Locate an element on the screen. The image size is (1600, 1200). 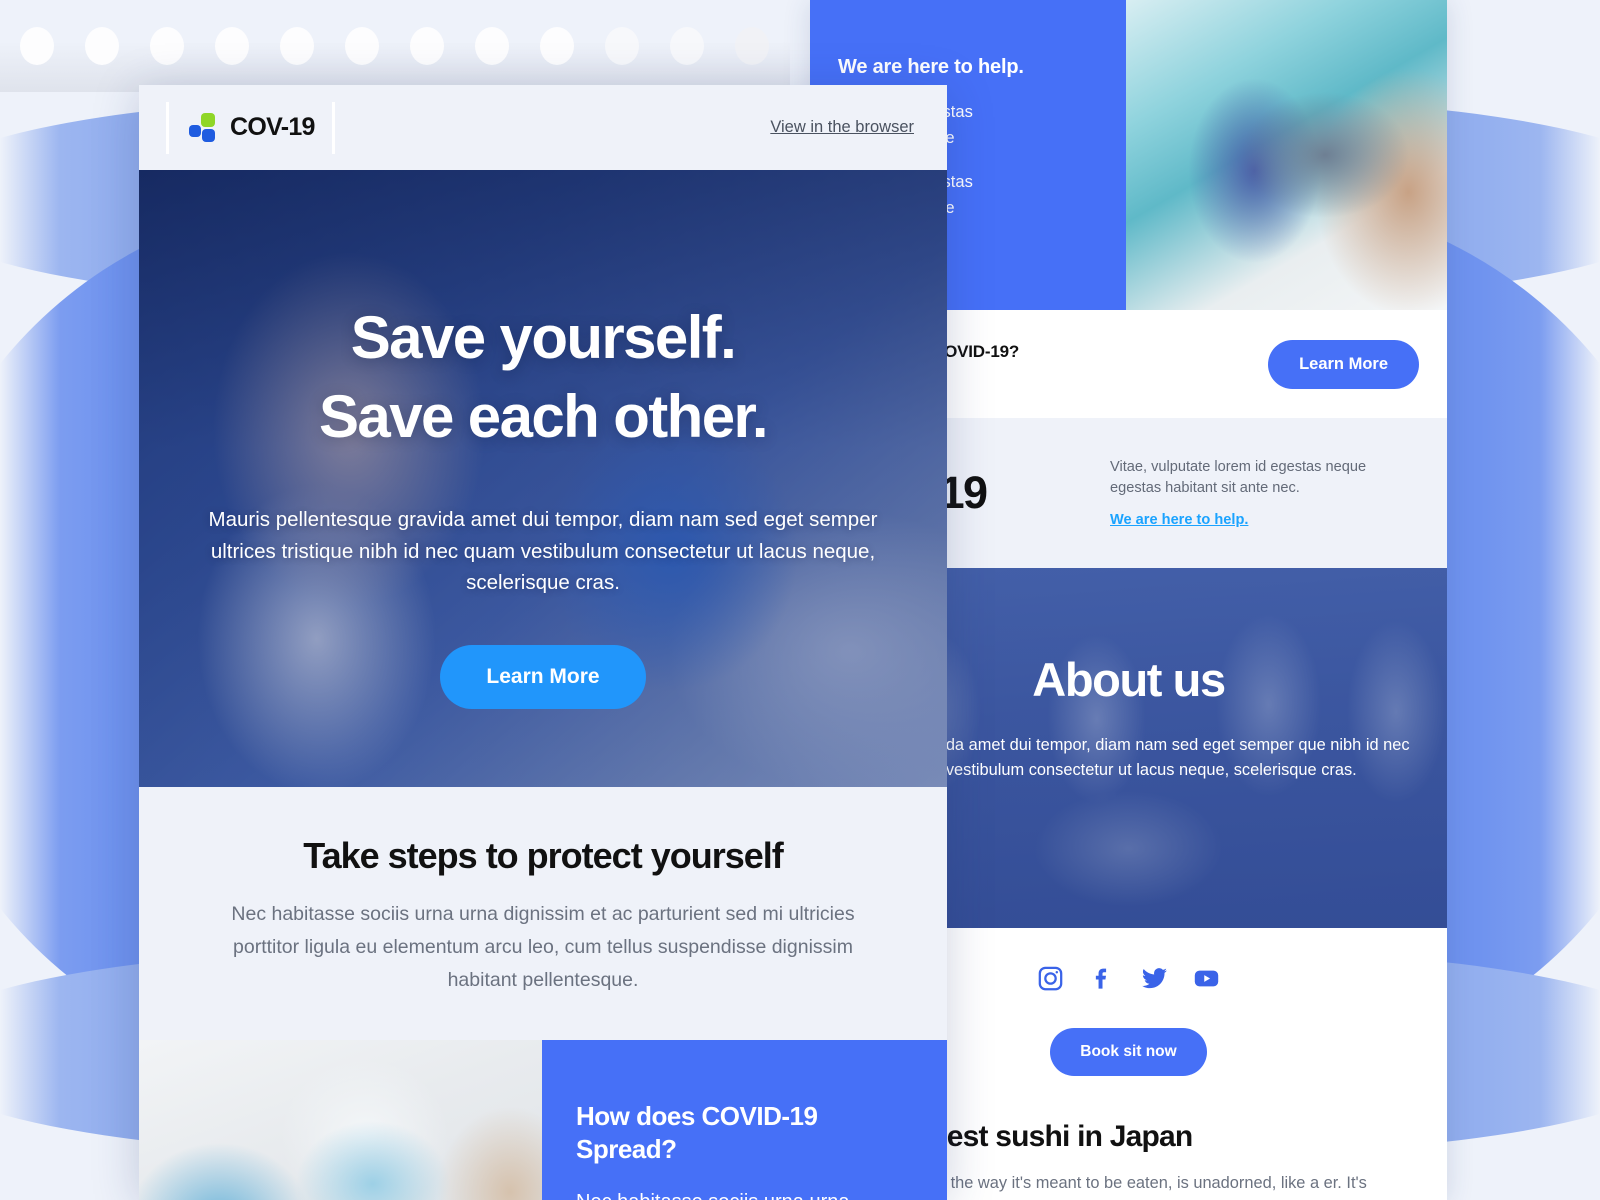
book-sit-now-button: Book sit now is located at coordinates (1128, 1052).